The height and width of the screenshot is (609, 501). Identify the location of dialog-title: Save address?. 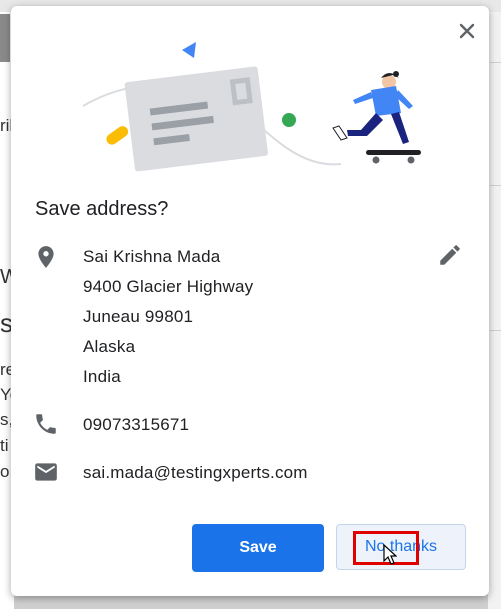
(102, 209).